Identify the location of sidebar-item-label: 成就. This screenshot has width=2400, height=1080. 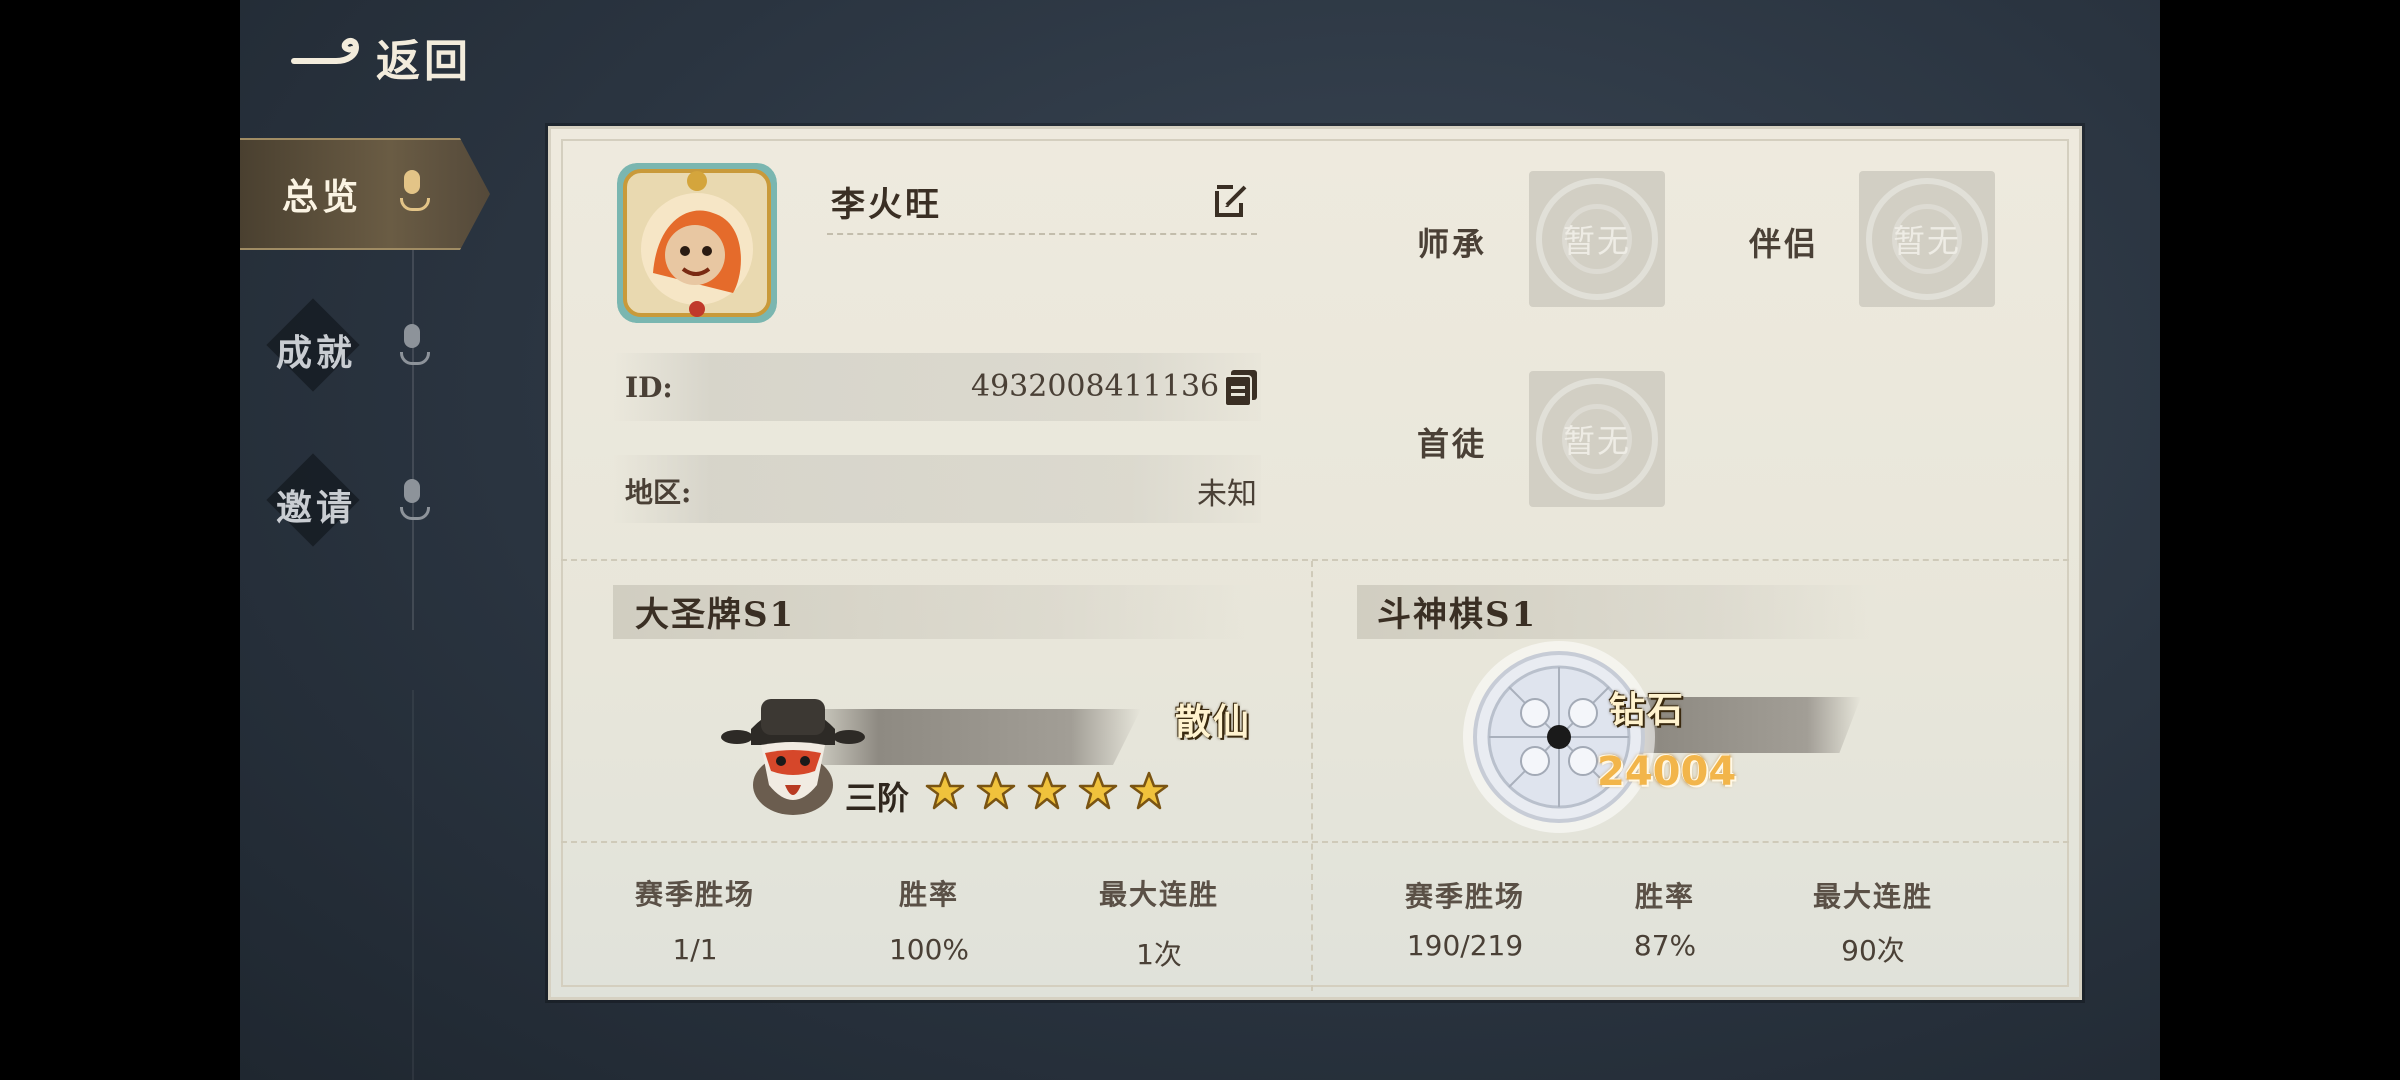
(316, 353).